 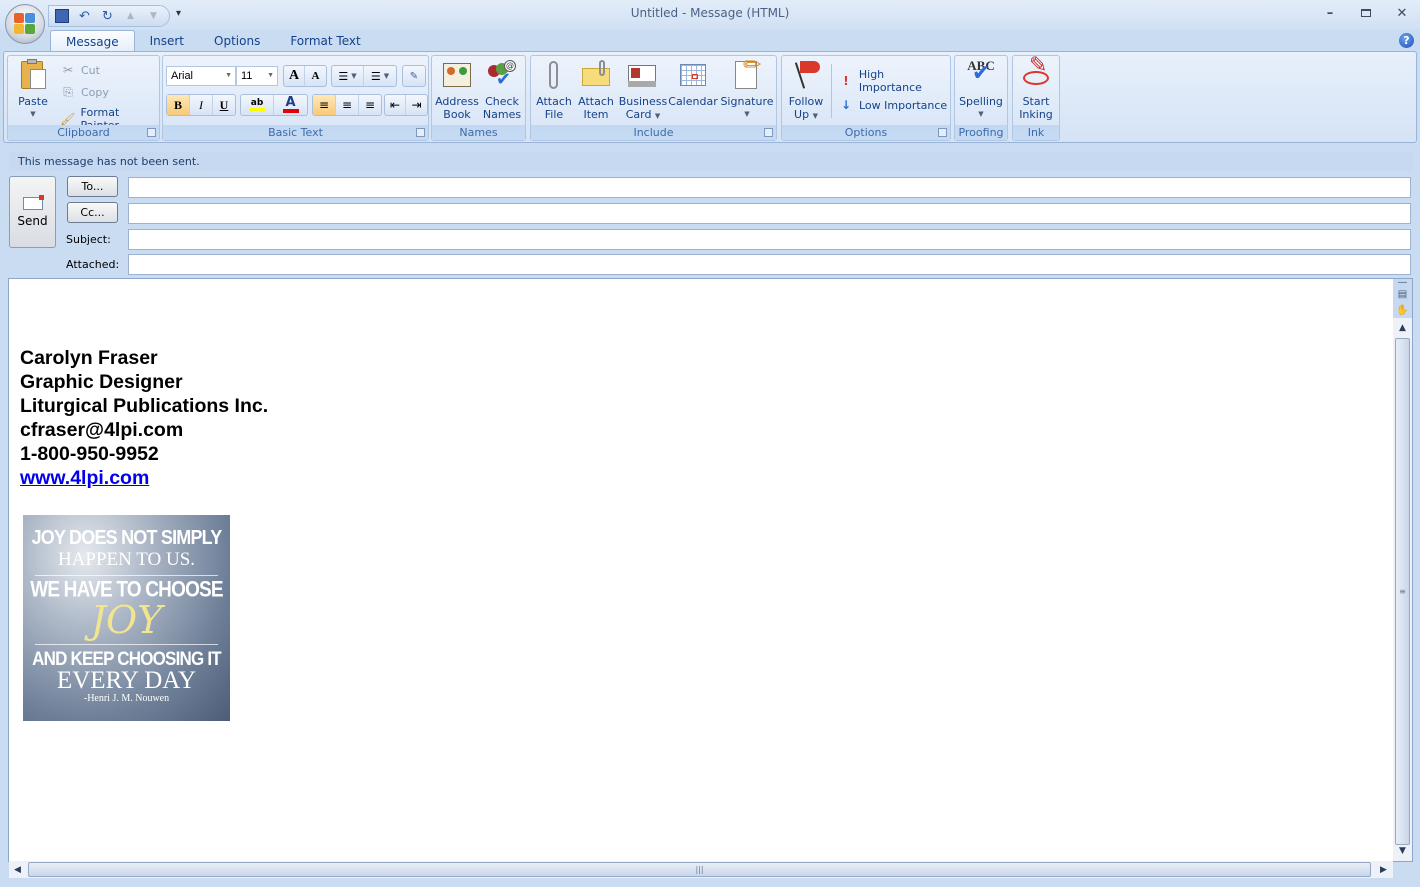 What do you see at coordinates (1330, 13) in the screenshot?
I see `minimize-icon: –` at bounding box center [1330, 13].